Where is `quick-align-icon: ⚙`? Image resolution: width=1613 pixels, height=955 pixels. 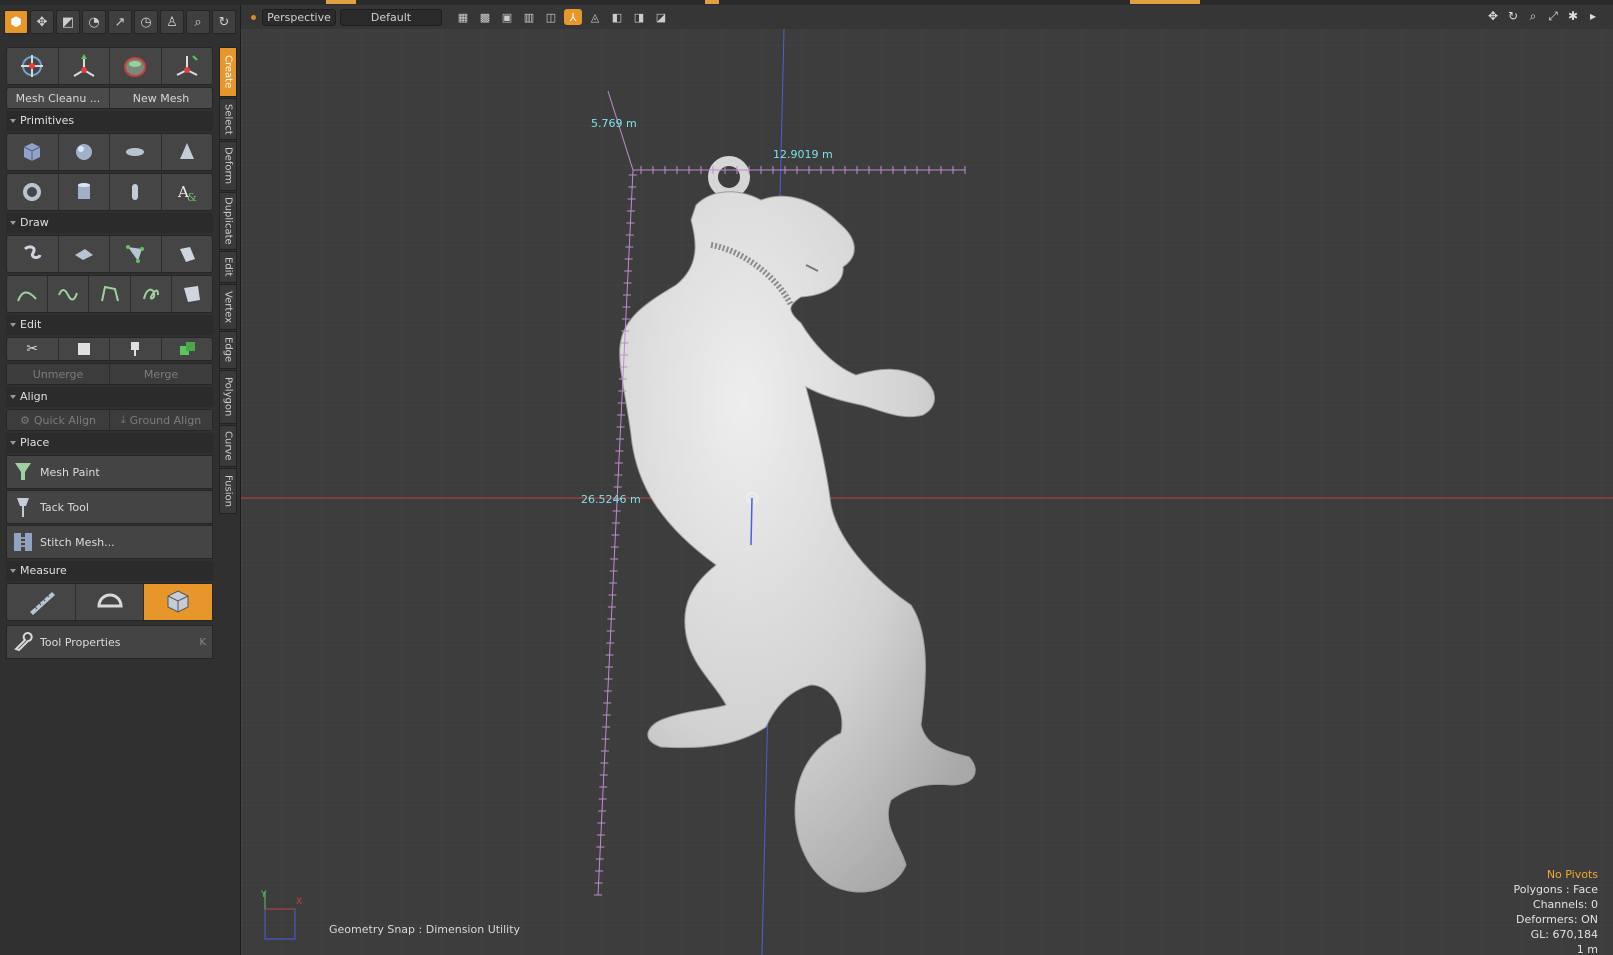
quick-align-icon: ⚙ is located at coordinates (24, 420).